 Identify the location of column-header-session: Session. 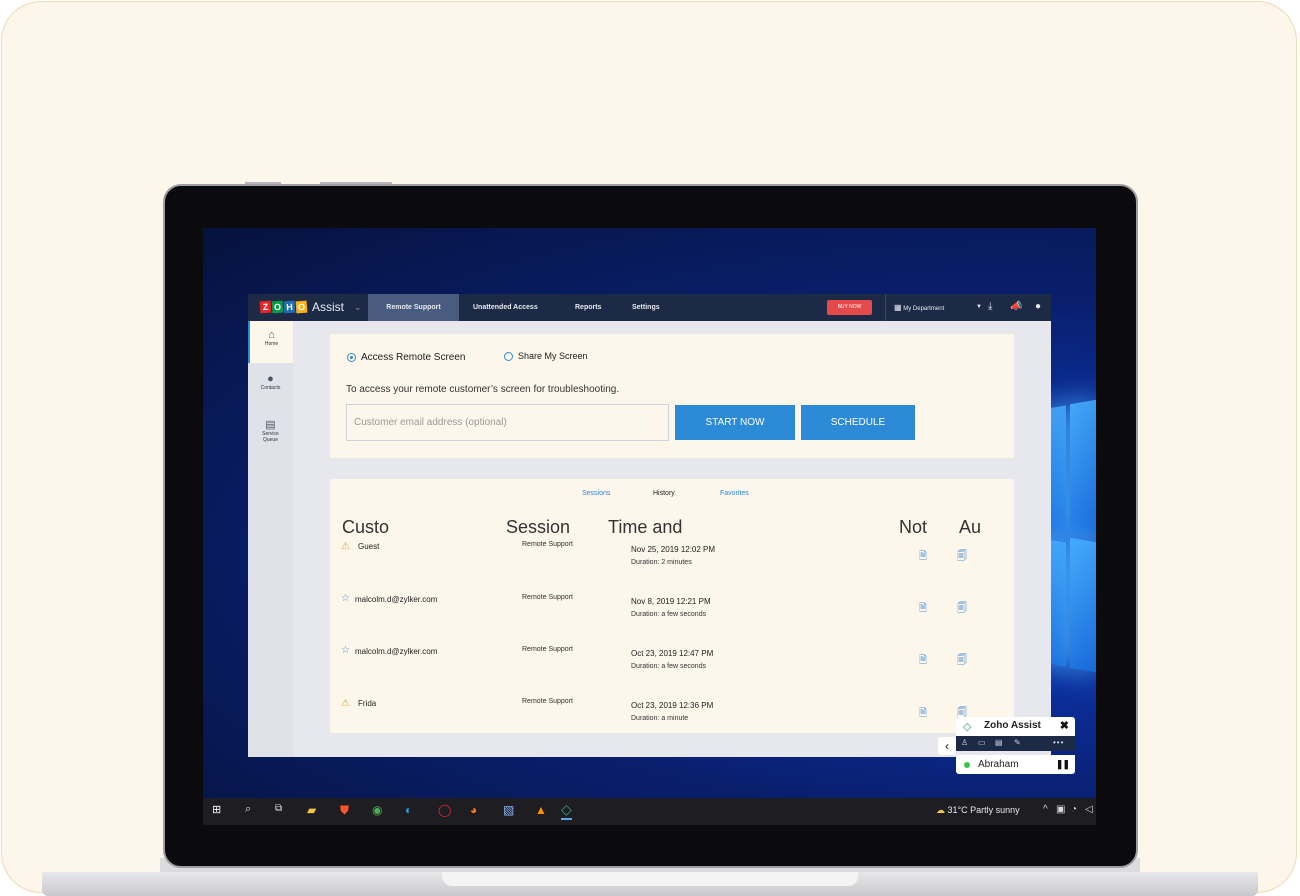
(538, 527).